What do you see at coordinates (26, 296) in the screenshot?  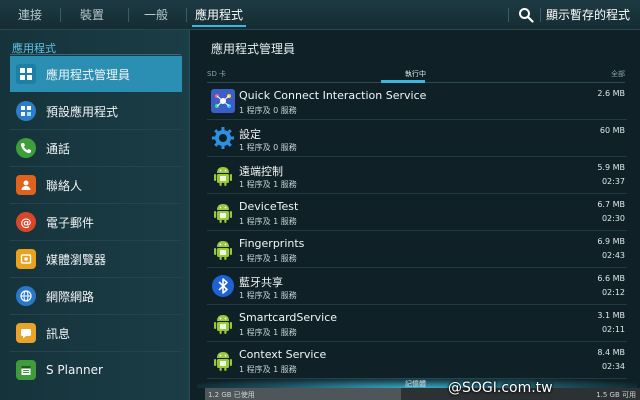 I see `globe-icon` at bounding box center [26, 296].